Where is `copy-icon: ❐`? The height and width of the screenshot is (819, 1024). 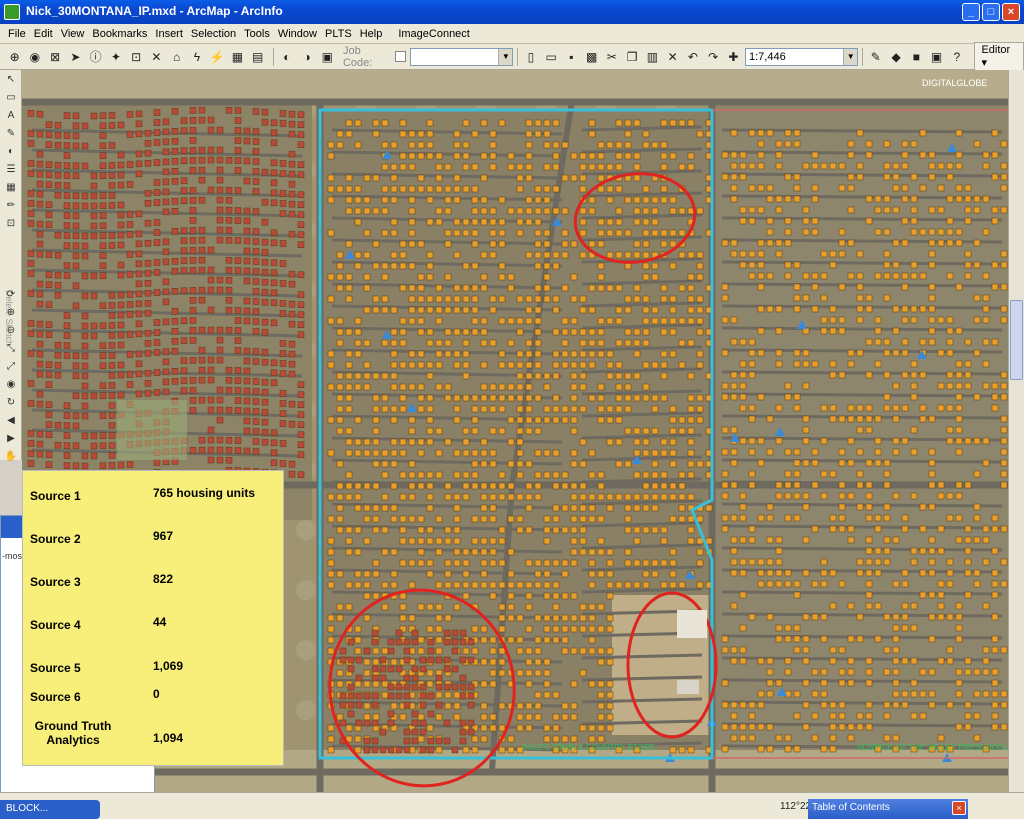 copy-icon: ❐ is located at coordinates (632, 57).